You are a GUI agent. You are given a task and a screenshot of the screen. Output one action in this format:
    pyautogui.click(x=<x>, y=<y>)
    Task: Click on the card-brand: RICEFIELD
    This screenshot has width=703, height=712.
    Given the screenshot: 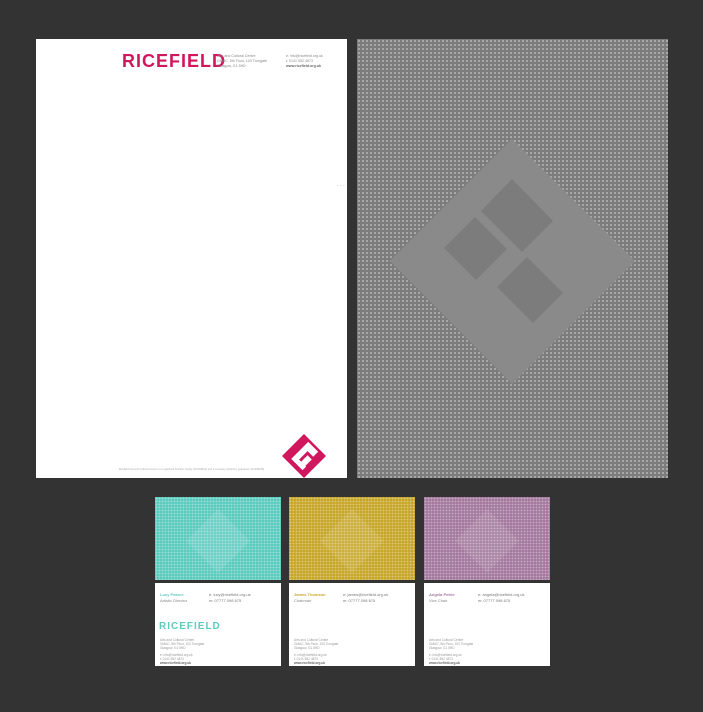 What is the action you would take?
    pyautogui.click(x=190, y=626)
    